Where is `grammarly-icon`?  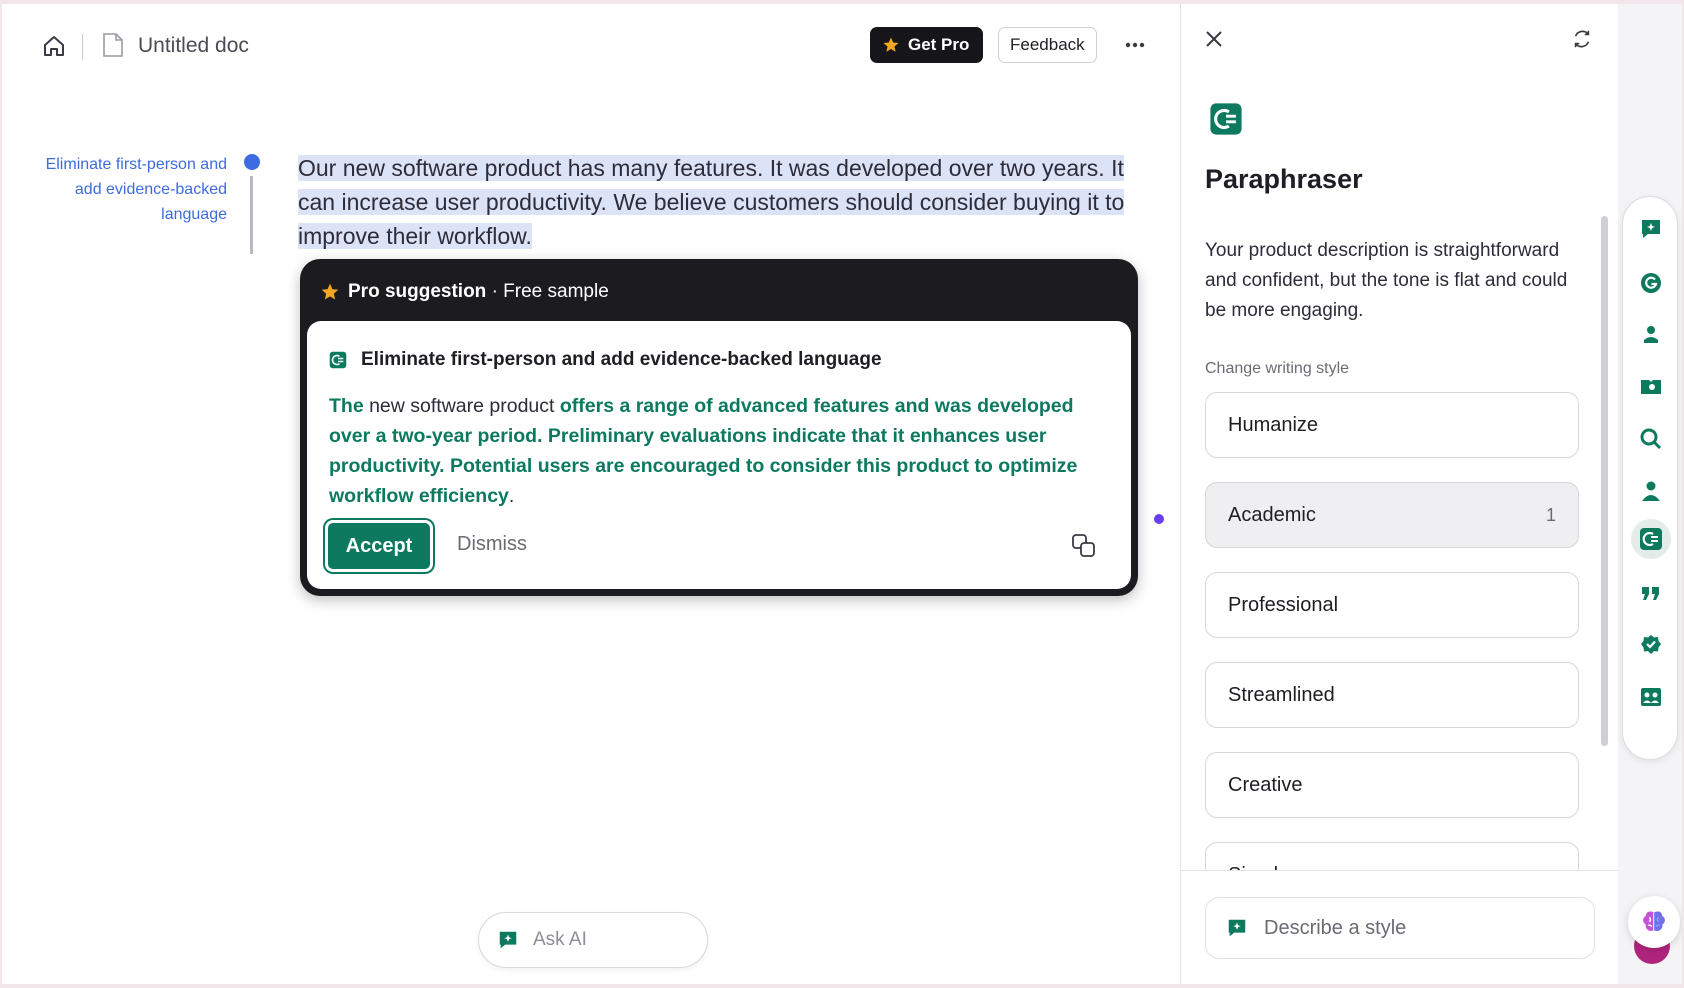
grammarly-icon is located at coordinates (1651, 283).